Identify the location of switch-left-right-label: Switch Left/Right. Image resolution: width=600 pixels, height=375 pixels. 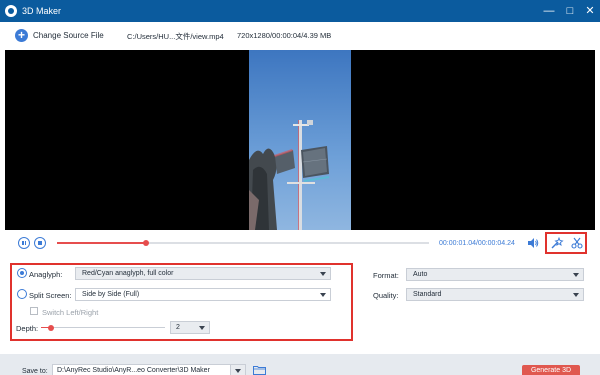
(70, 312).